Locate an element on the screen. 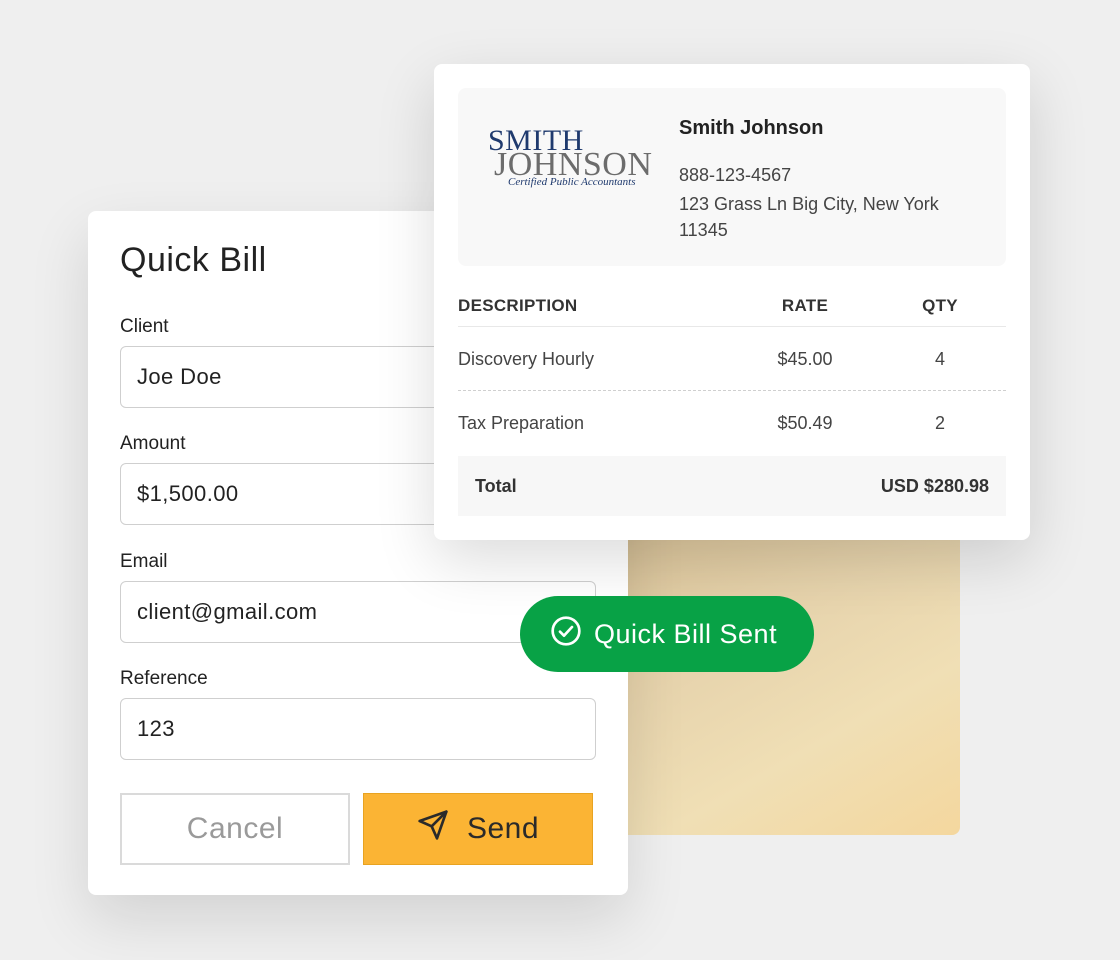 The image size is (1120, 960). row-divider is located at coordinates (732, 390).